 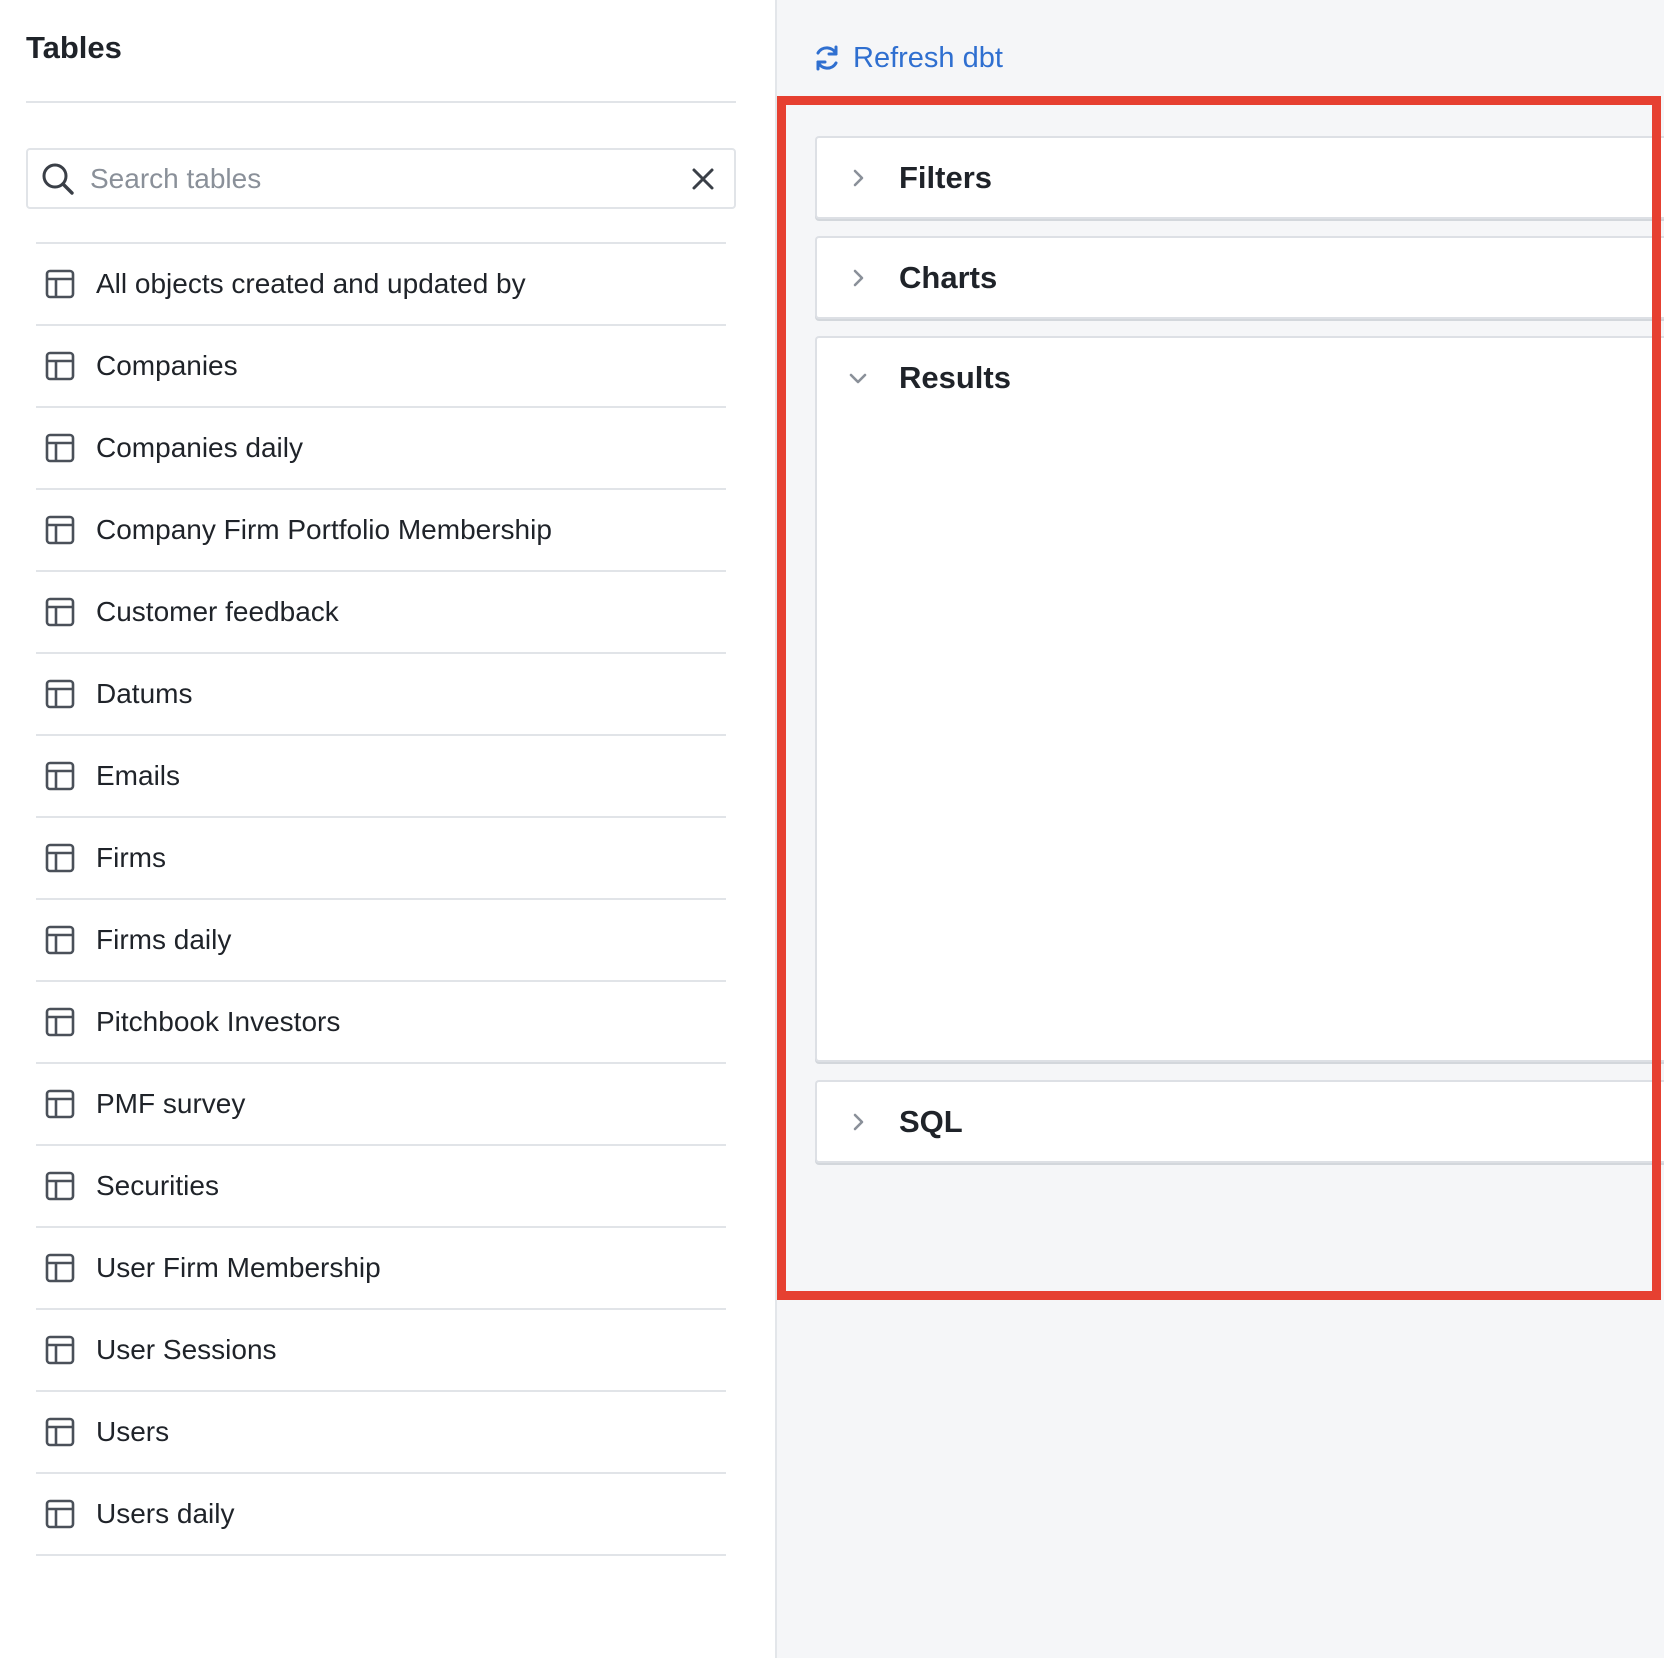 I want to click on filters-panel: Filters, so click(x=1239, y=177).